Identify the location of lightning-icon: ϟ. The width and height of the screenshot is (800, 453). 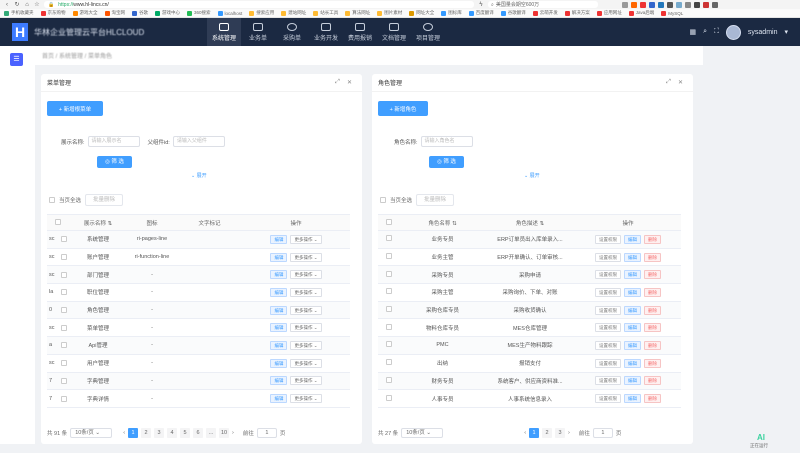
(481, 5).